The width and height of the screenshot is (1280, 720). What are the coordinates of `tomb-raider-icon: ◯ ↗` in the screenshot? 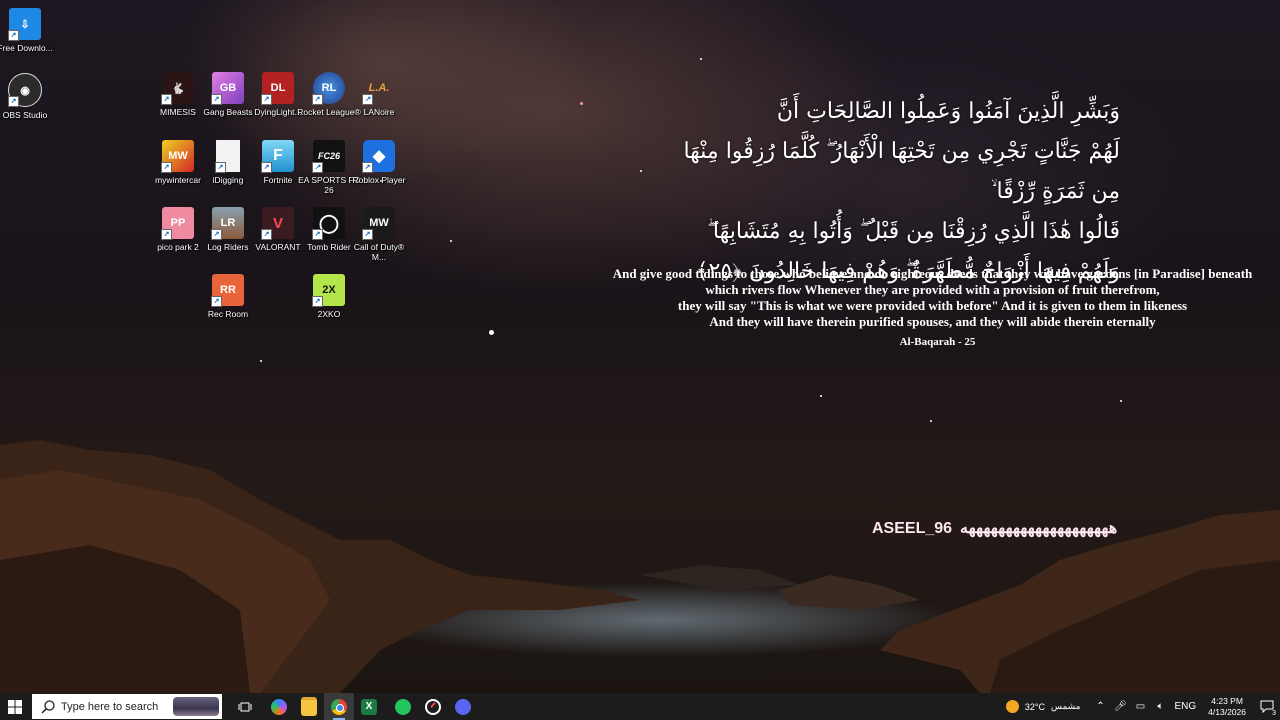 It's located at (328, 223).